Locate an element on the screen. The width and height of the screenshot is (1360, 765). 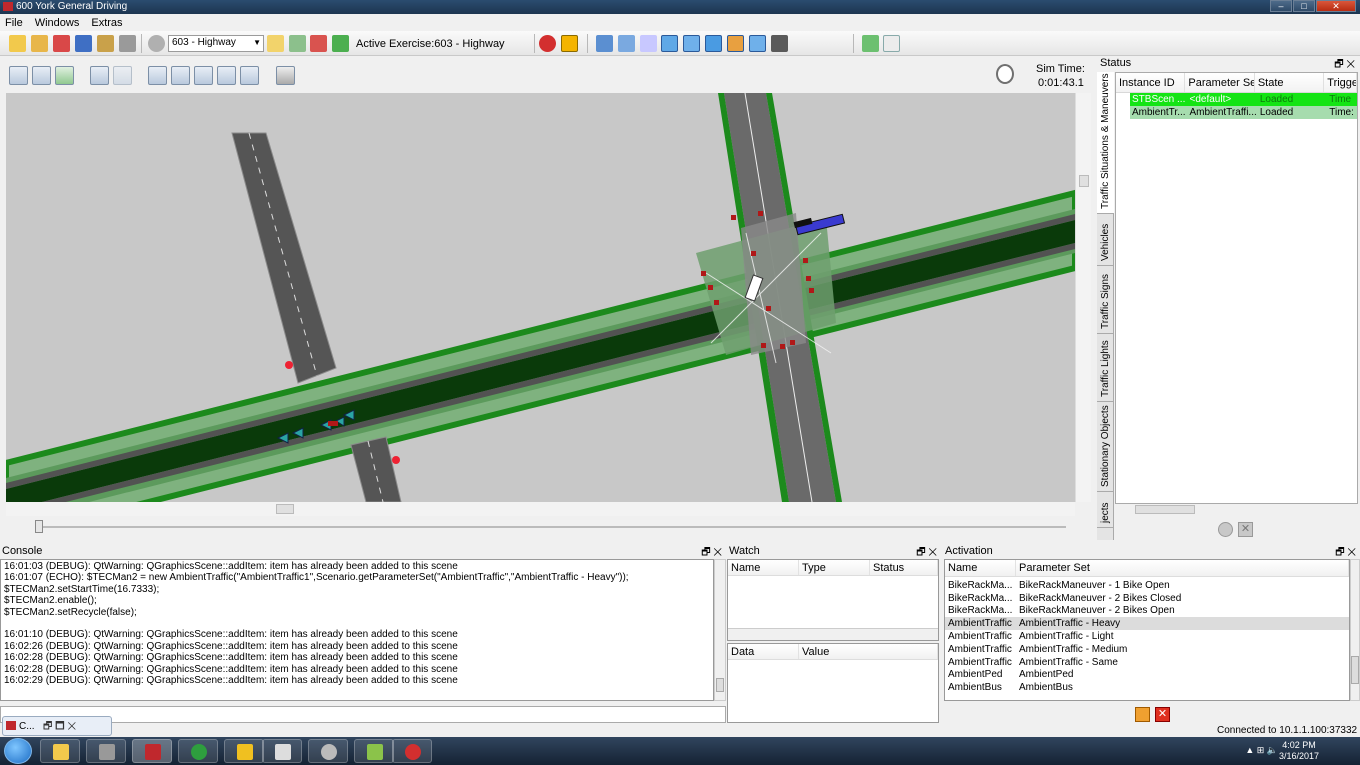
route-icon is located at coordinates (64, 75).